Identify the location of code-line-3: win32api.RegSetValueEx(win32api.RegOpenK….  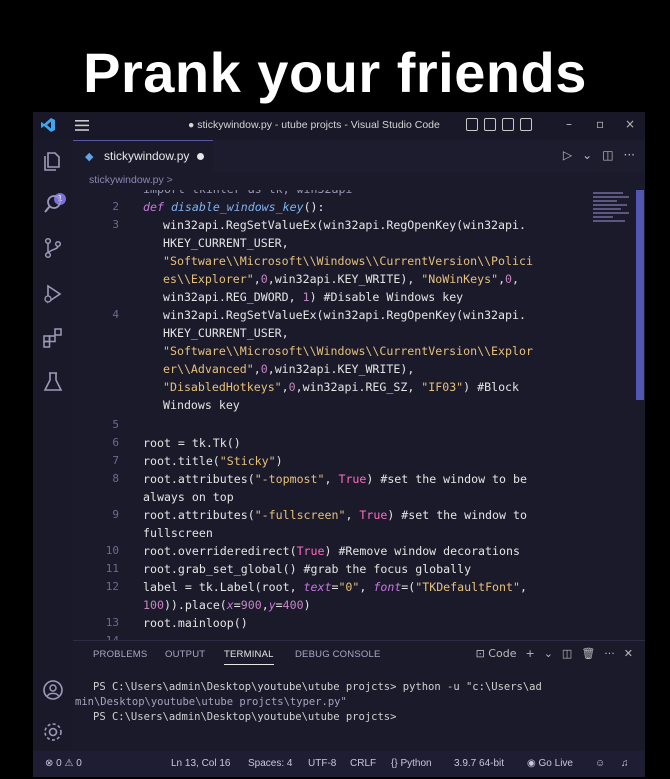
(344, 225).